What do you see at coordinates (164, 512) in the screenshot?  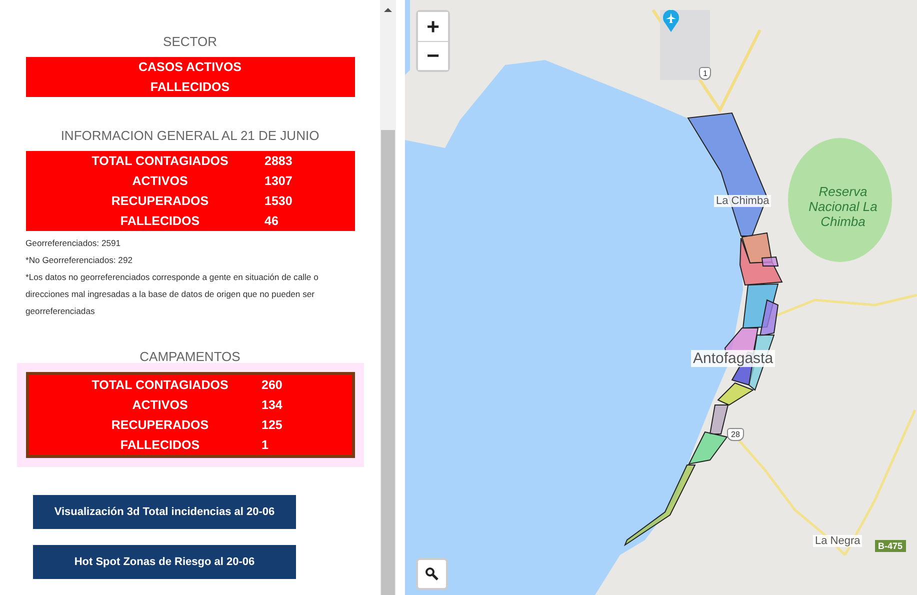 I see `link-button: Visualización 3d Total incidencias al 20-06` at bounding box center [164, 512].